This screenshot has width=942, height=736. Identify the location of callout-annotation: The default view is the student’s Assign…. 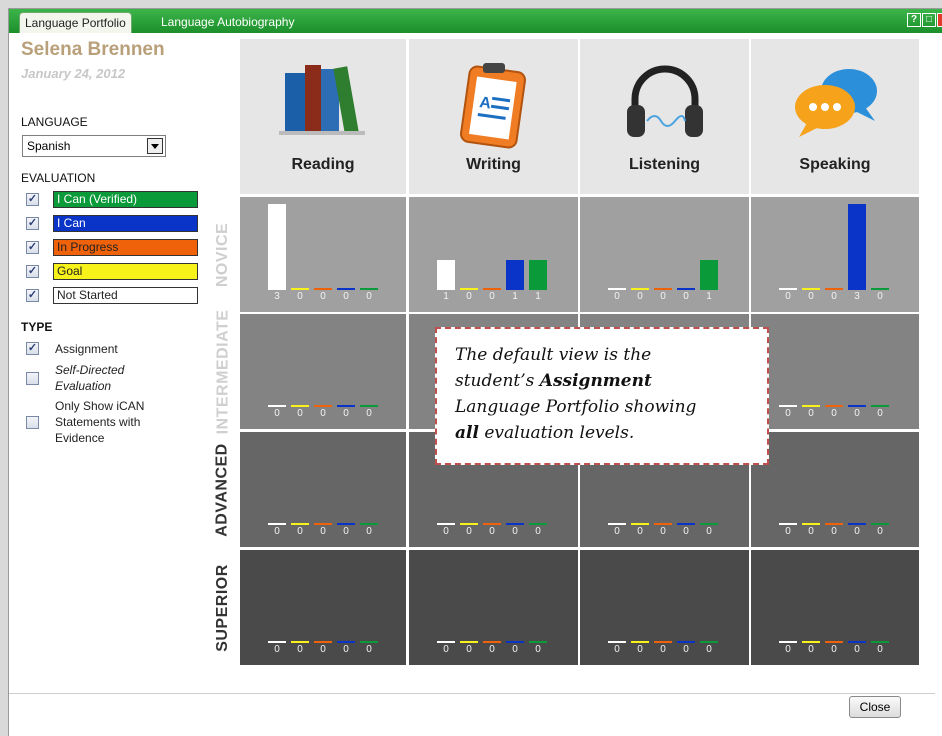
(602, 396).